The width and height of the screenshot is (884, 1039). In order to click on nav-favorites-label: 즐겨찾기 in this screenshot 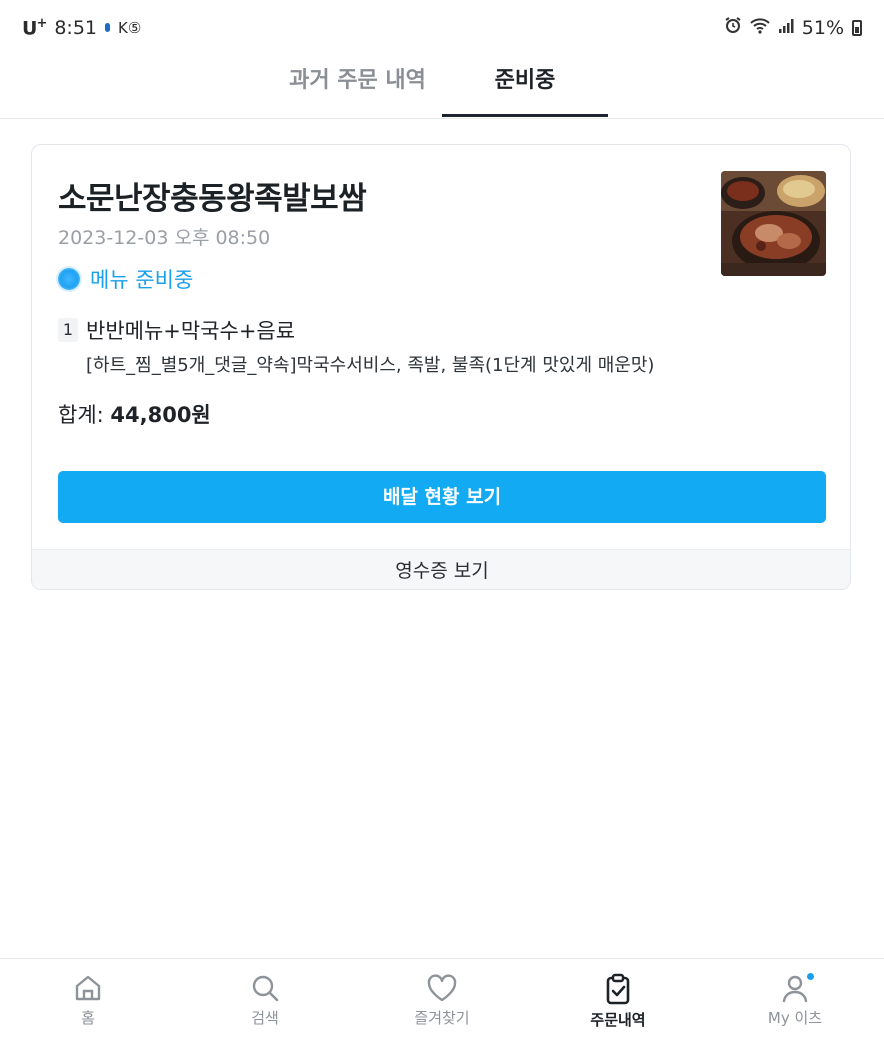, I will do `click(442, 1018)`.